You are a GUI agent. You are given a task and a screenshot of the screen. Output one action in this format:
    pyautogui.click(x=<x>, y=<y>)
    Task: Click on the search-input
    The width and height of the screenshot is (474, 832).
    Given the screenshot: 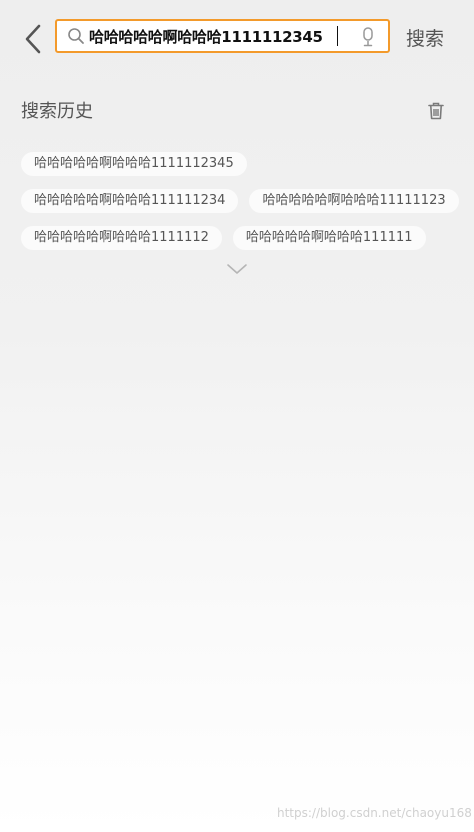 What is the action you would take?
    pyautogui.click(x=213, y=36)
    